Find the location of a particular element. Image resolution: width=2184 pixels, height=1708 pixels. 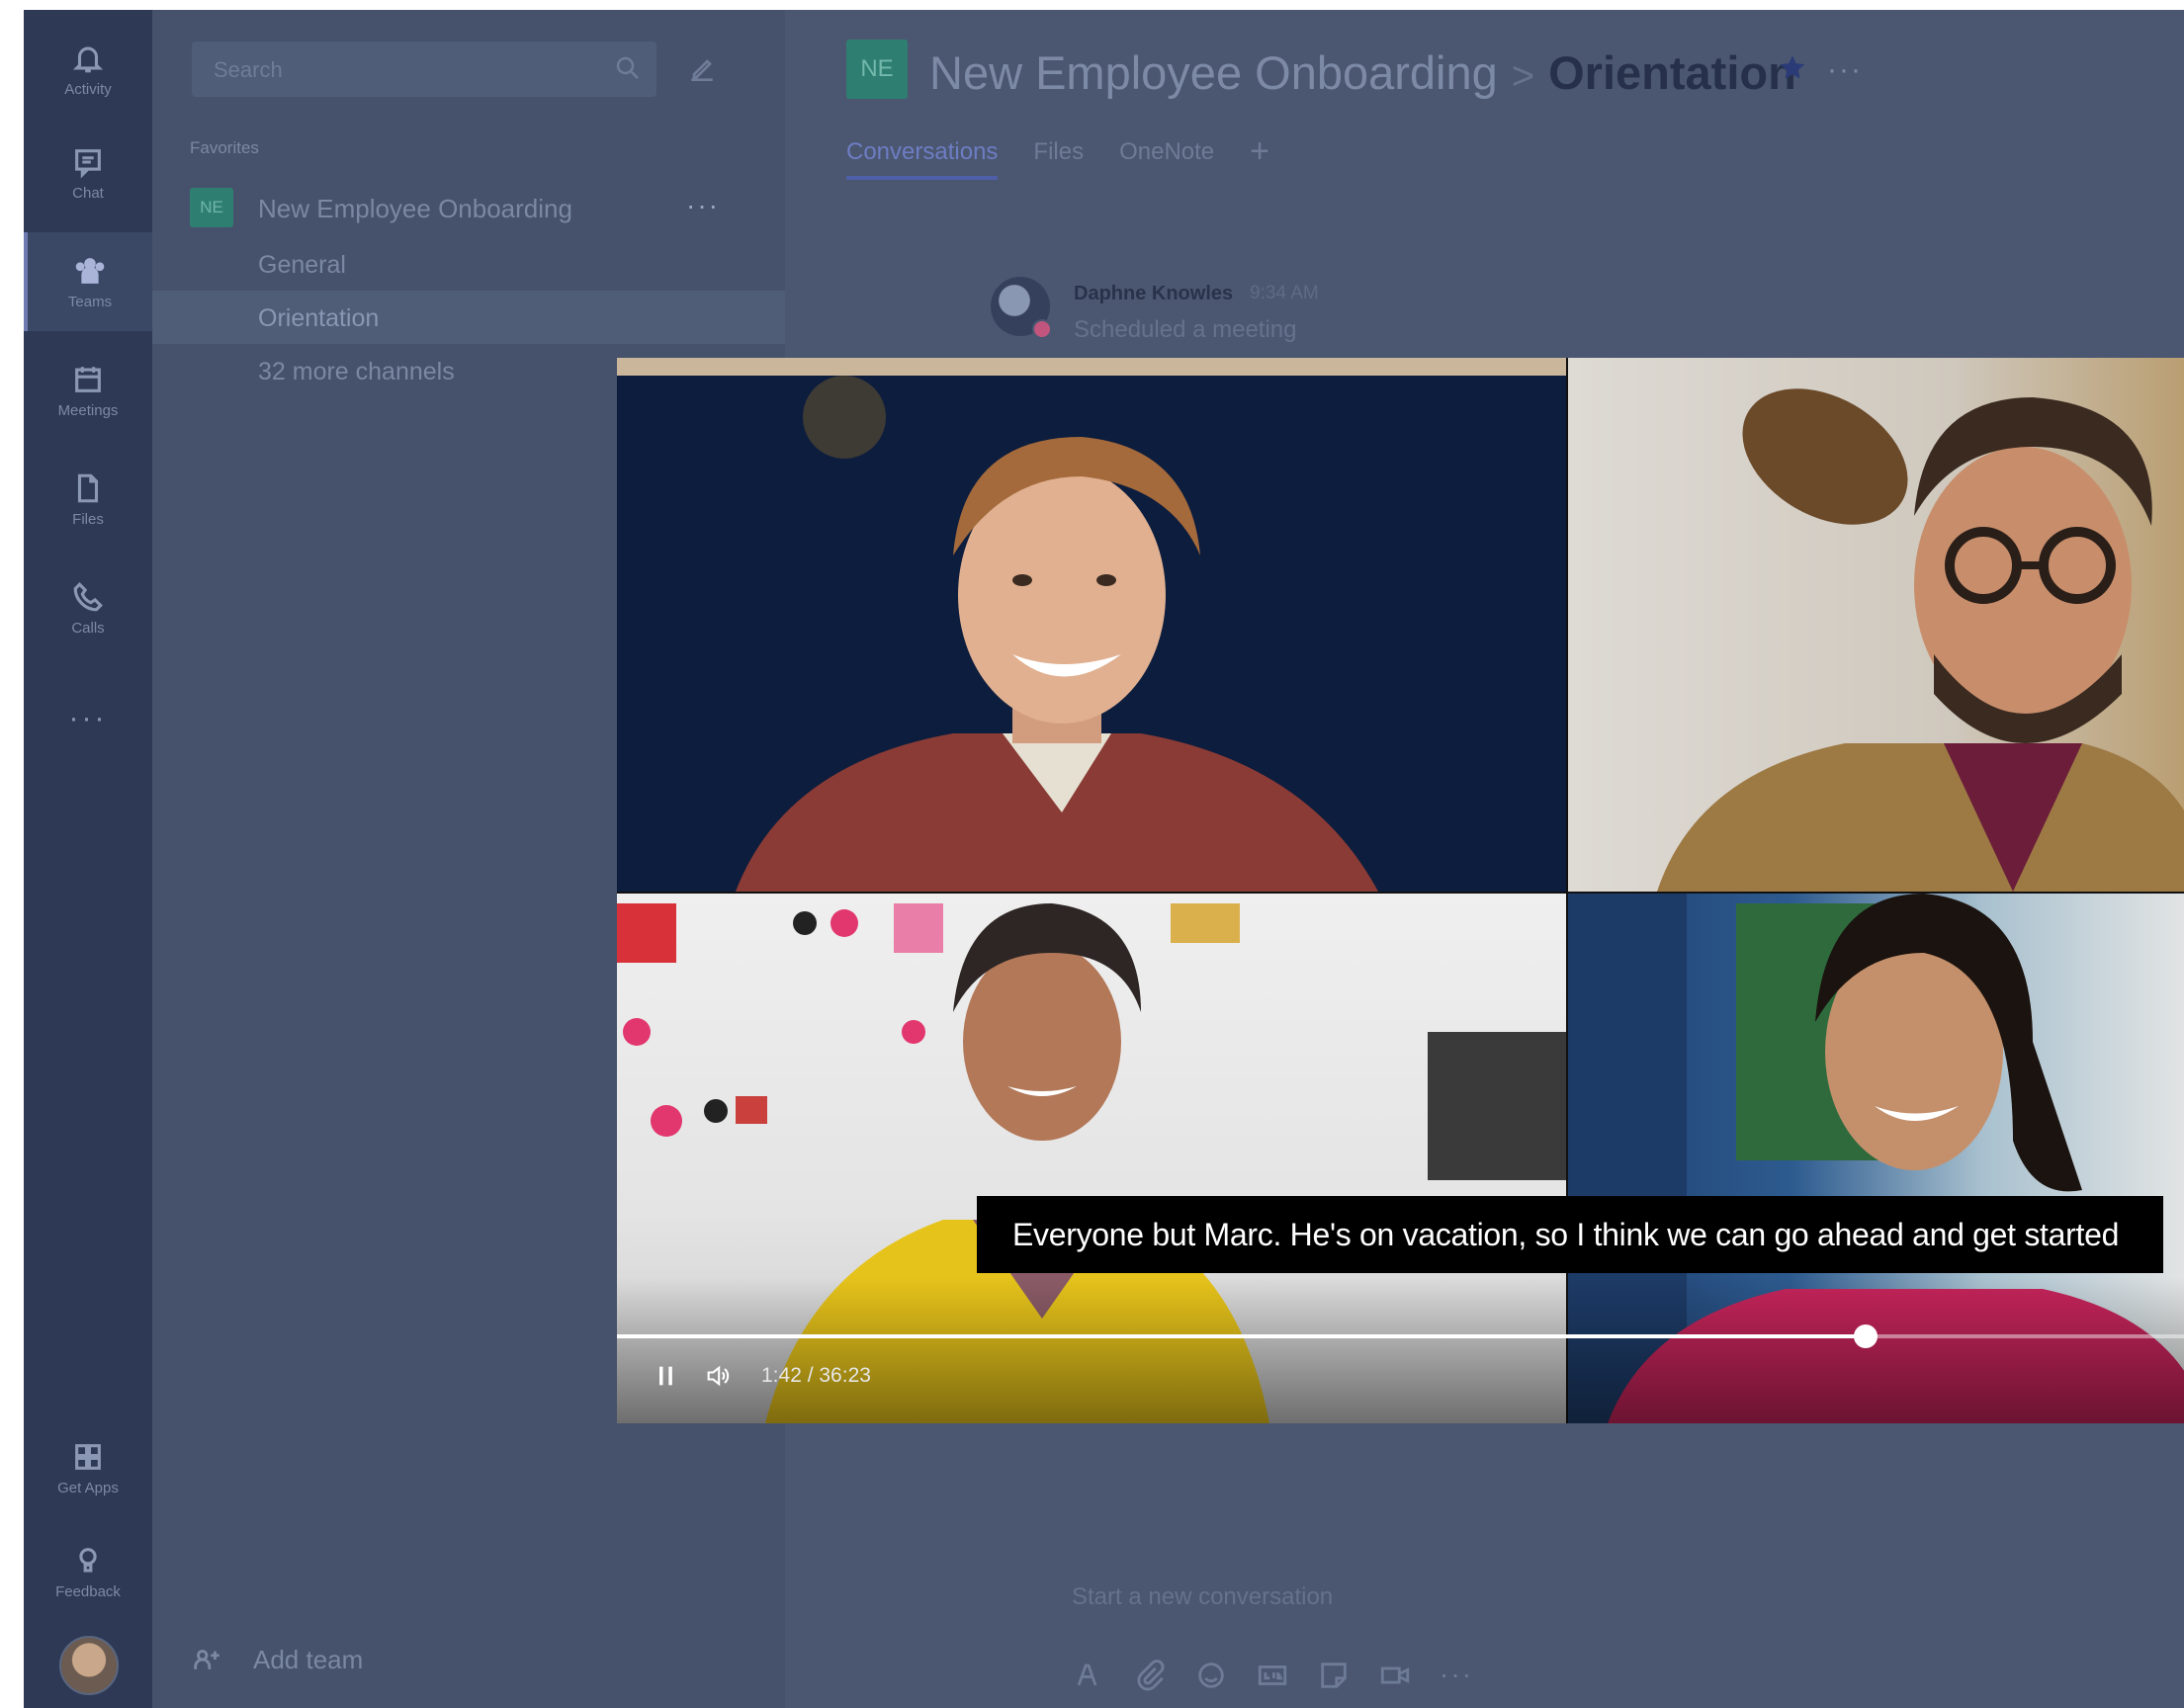

rail-item-get-apps: Get Apps is located at coordinates (88, 1467).